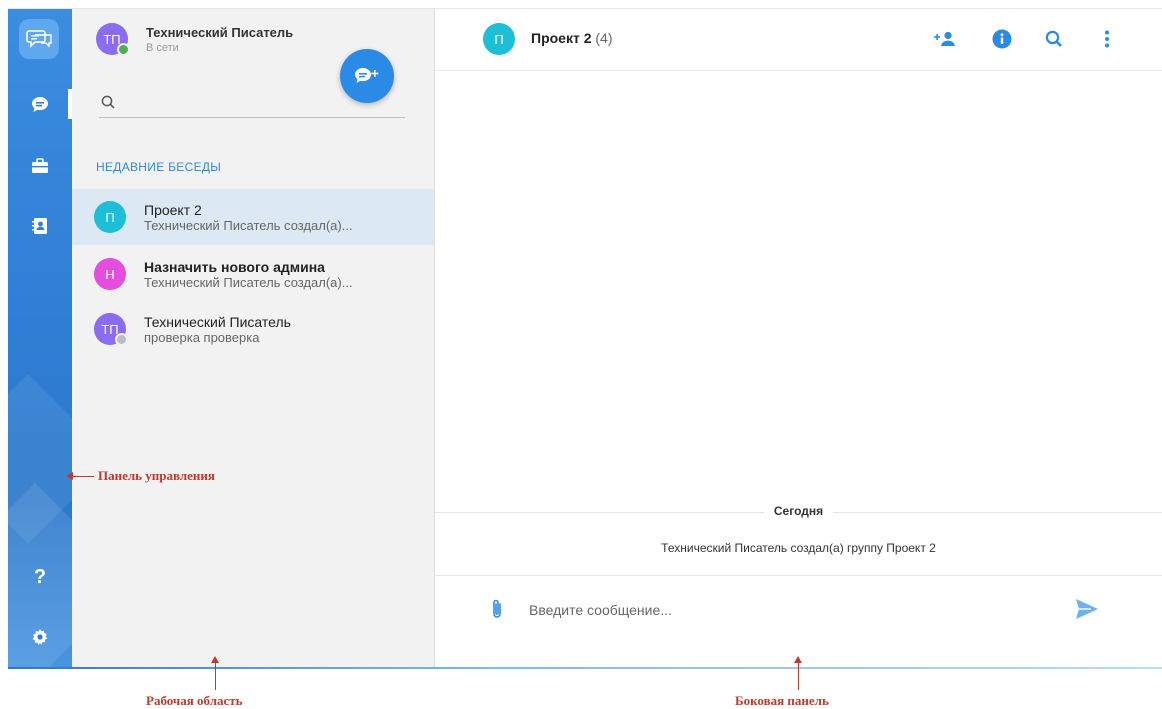  Describe the element at coordinates (1002, 39) in the screenshot. I see `info-icon` at that location.